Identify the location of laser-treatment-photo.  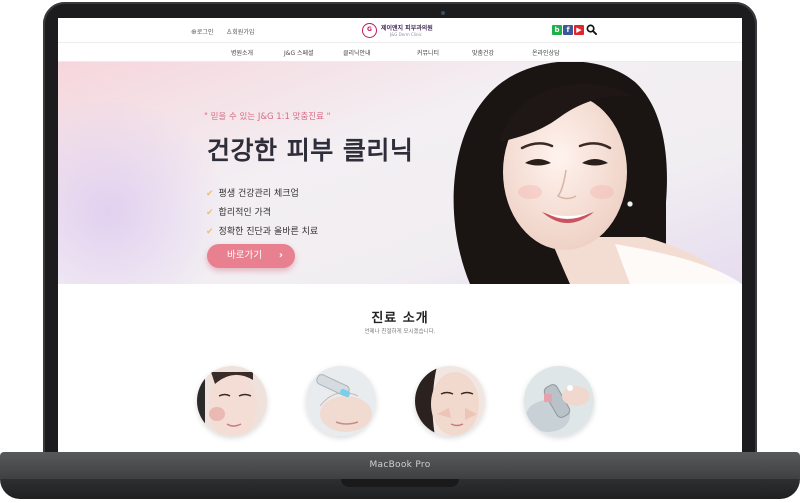
(559, 401).